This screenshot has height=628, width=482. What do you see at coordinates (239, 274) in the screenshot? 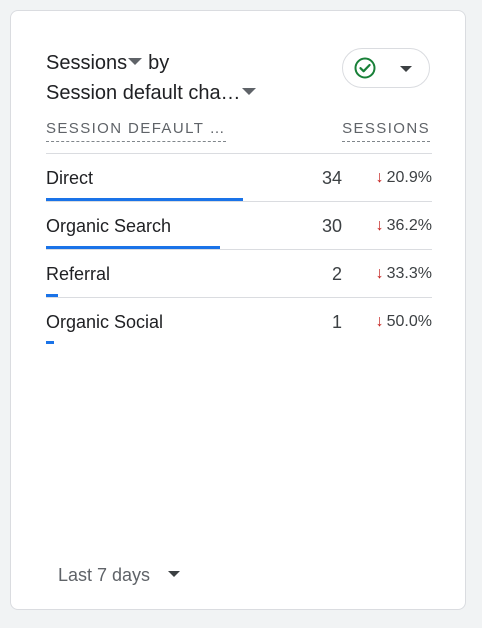
I see `table-row-referral: Referral 2 ↓ 33.3%` at bounding box center [239, 274].